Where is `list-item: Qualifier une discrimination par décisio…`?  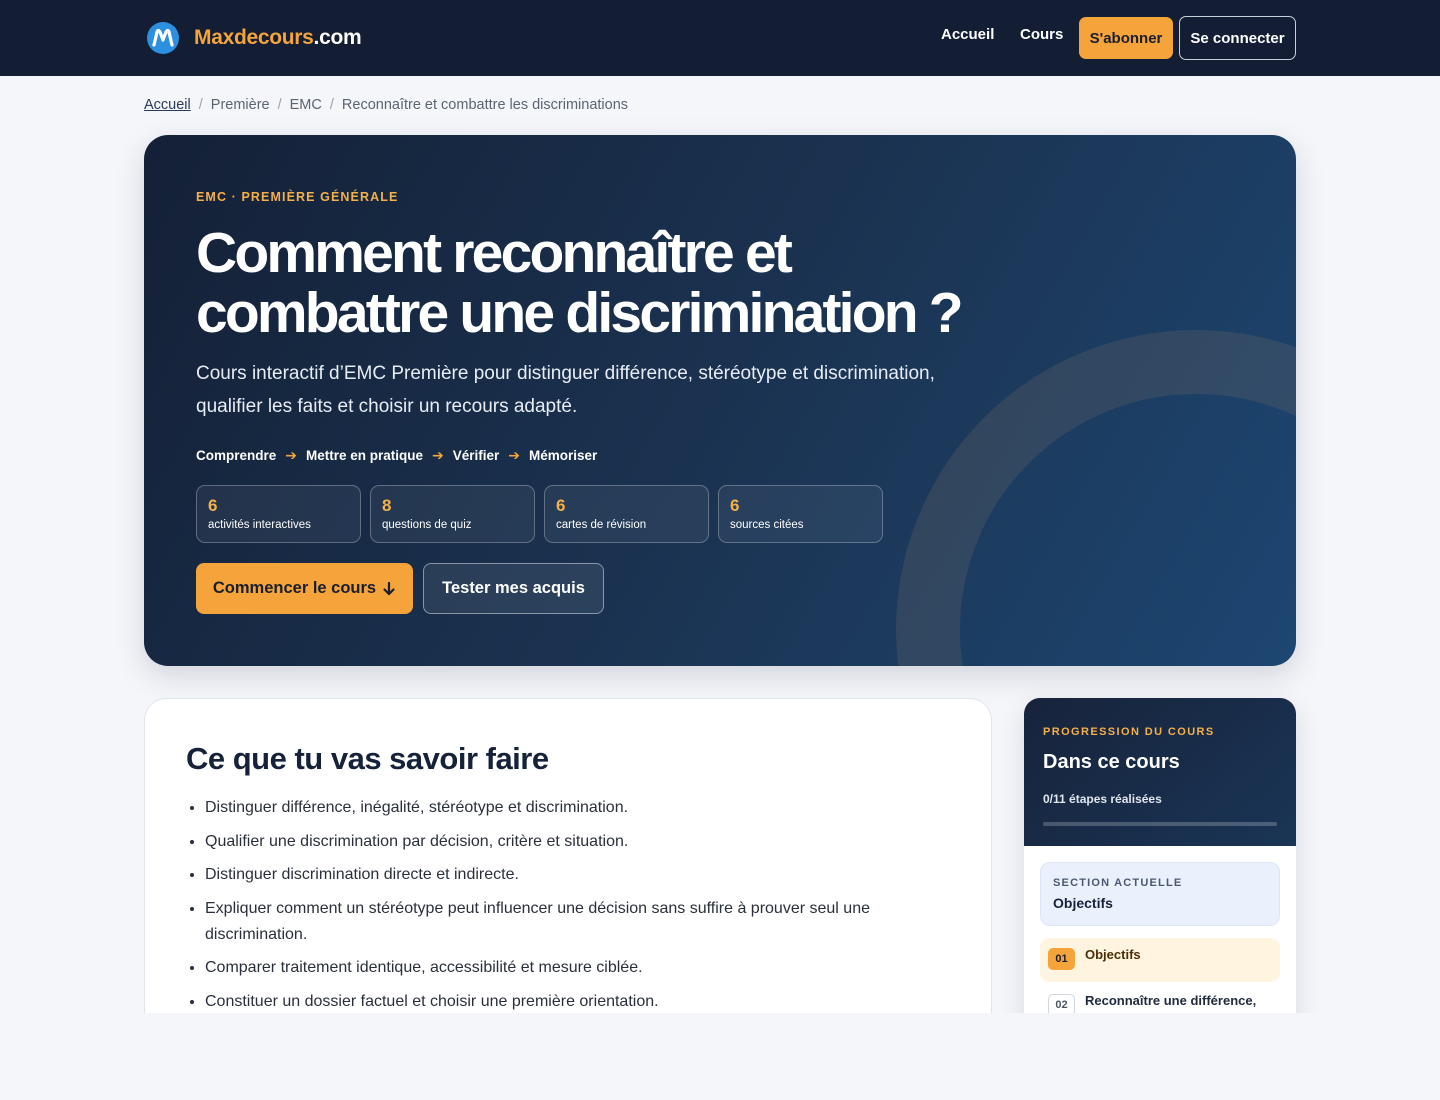 list-item: Qualifier une discrimination par décisio… is located at coordinates (565, 842).